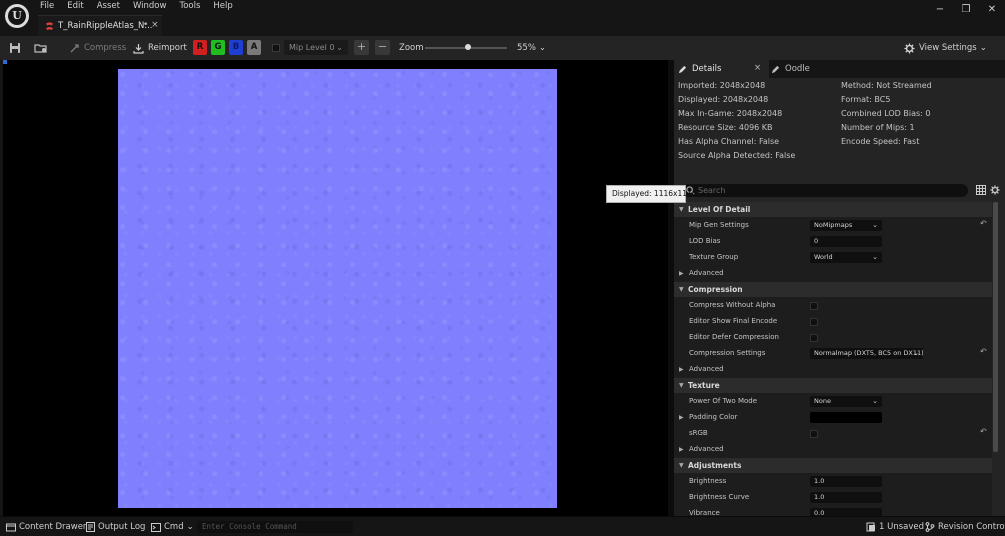  I want to click on unreal-logo-icon: U, so click(17, 16).